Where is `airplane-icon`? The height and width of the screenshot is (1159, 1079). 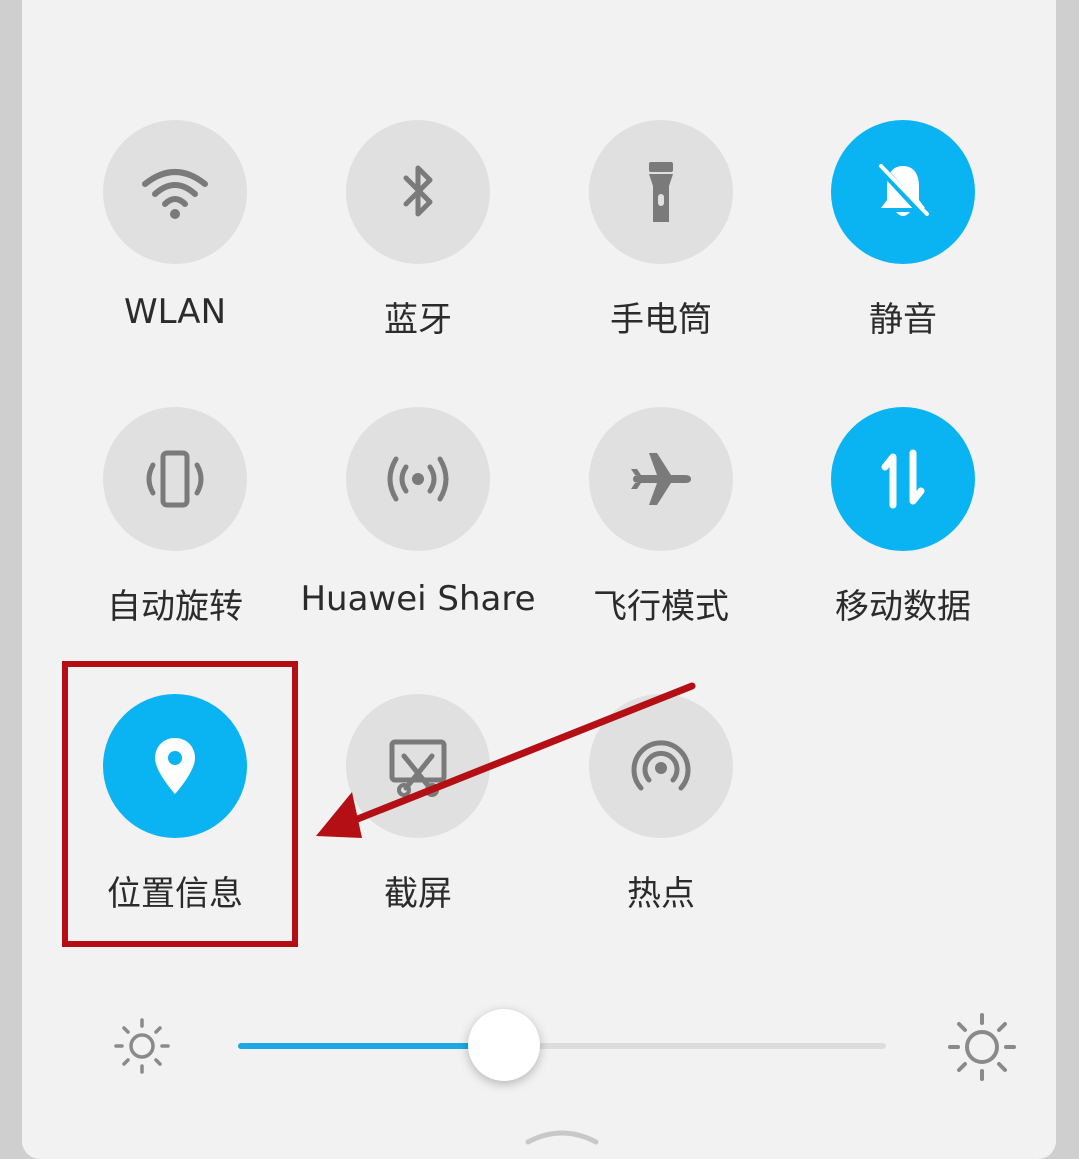 airplane-icon is located at coordinates (661, 479).